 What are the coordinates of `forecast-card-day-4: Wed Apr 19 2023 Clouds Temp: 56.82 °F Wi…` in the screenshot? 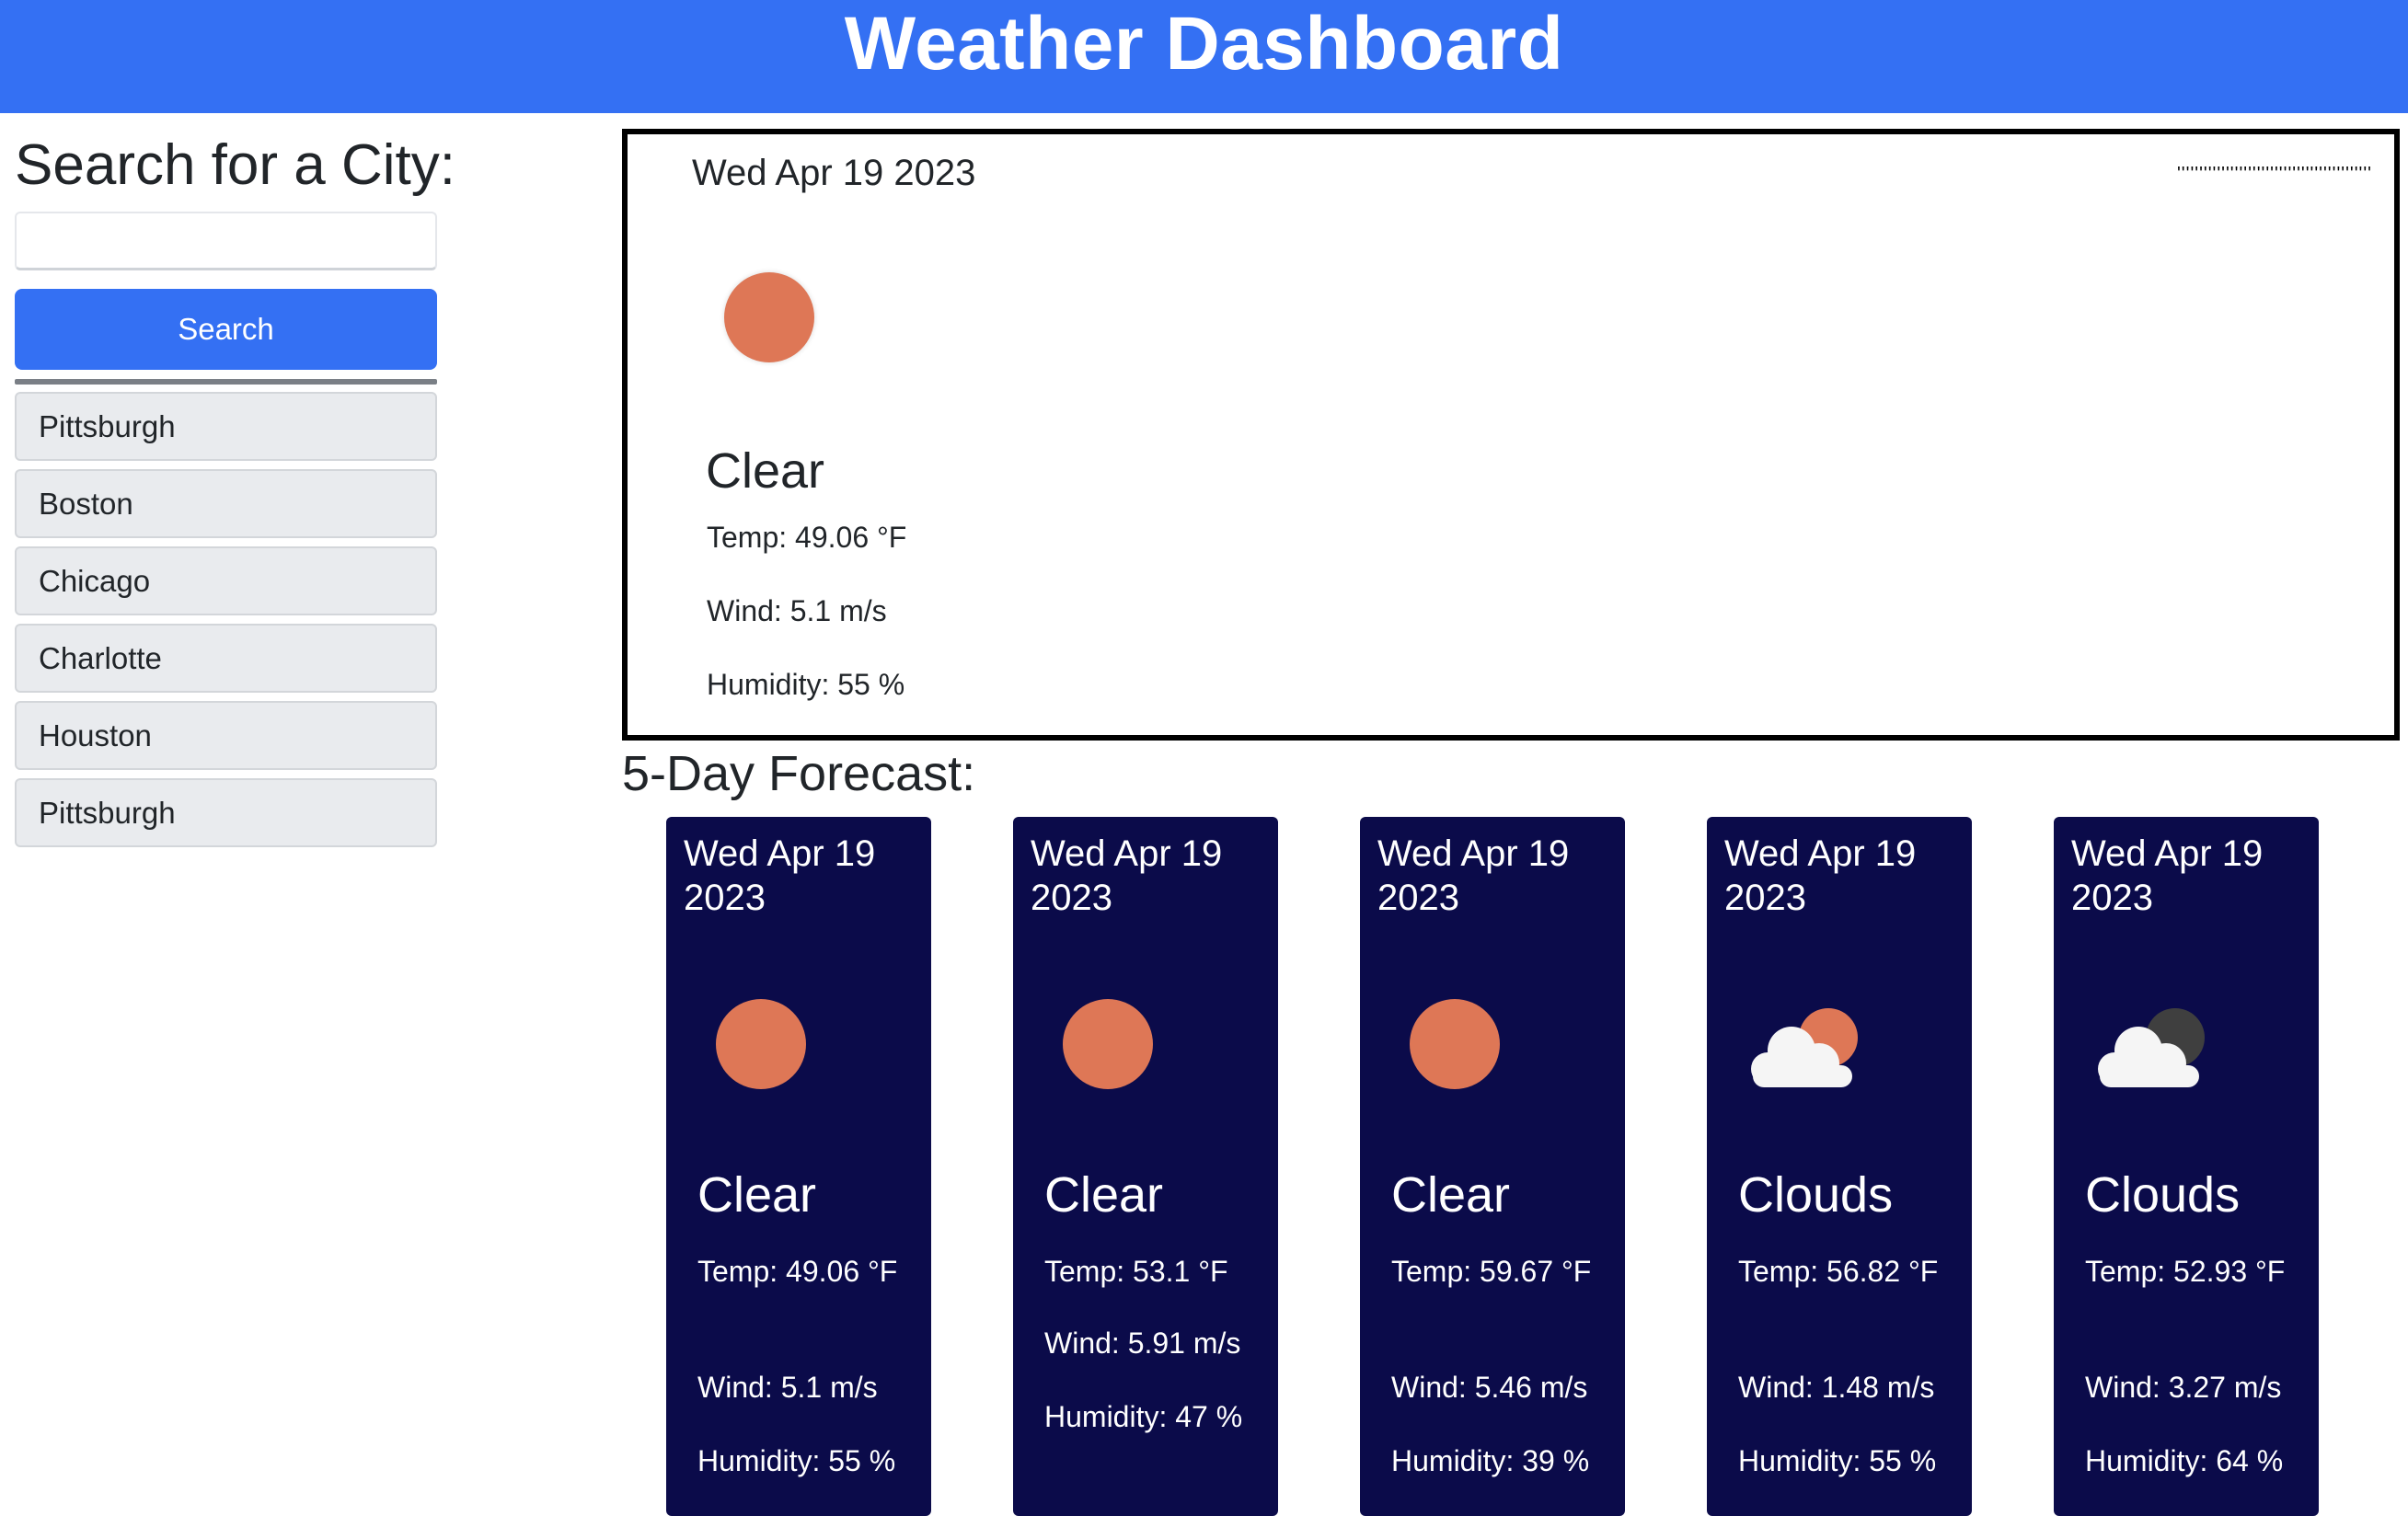 It's located at (1839, 1166).